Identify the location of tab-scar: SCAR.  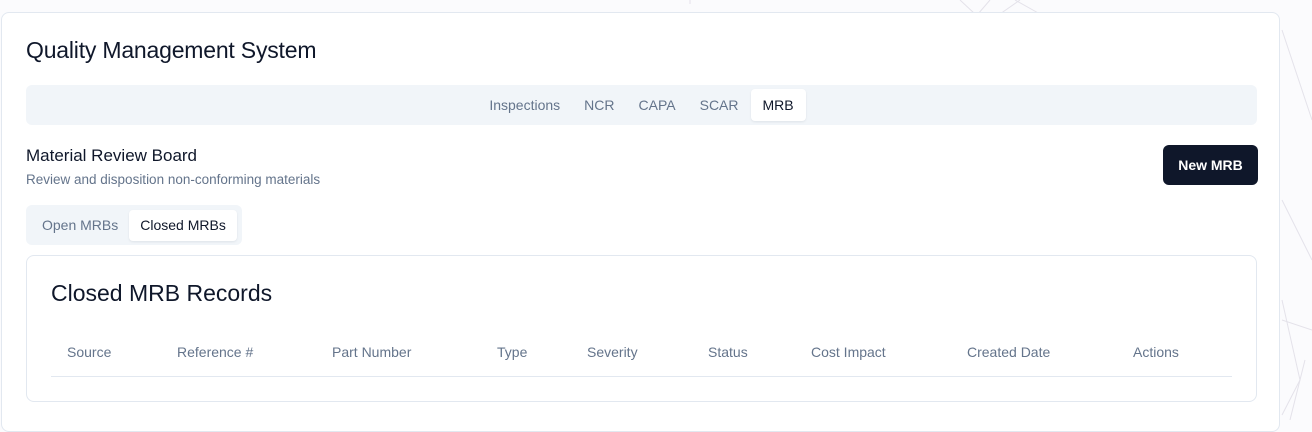
(719, 105).